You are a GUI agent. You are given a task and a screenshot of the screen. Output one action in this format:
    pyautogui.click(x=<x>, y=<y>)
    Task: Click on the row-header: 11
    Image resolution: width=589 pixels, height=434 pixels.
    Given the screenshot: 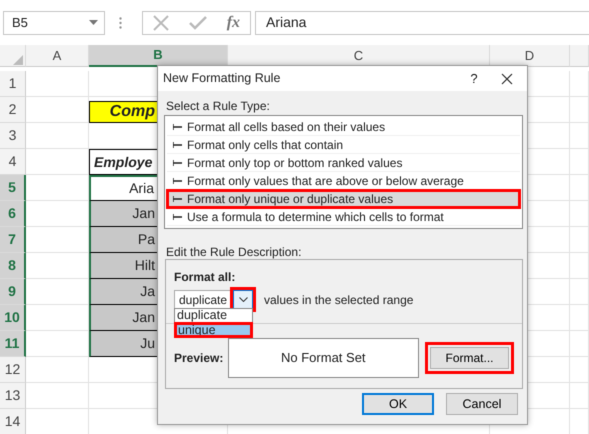 What is the action you would take?
    pyautogui.click(x=13, y=344)
    